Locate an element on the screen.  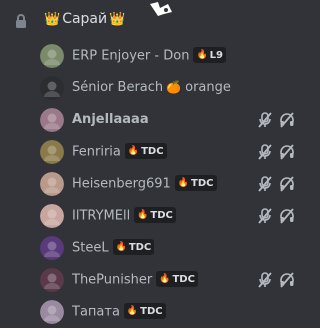
voice-user-row: ThePunisher 🔥 TDC is located at coordinates (155, 280).